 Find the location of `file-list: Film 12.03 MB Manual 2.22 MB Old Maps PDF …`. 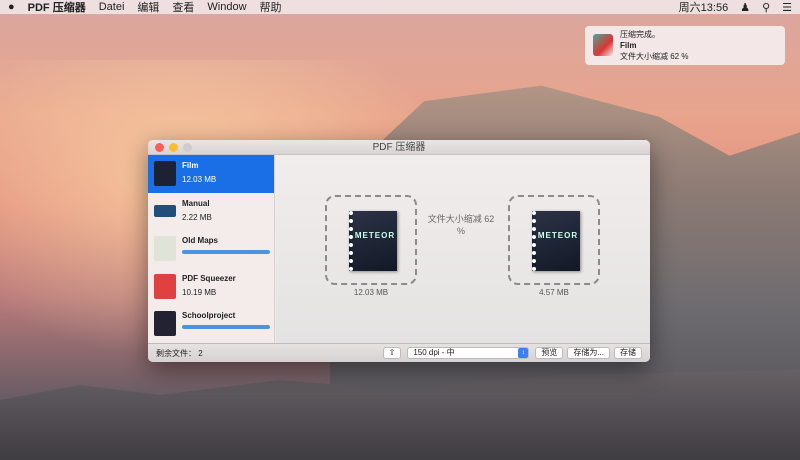

file-list: Film 12.03 MB Manual 2.22 MB Old Maps PDF … is located at coordinates (211, 249).